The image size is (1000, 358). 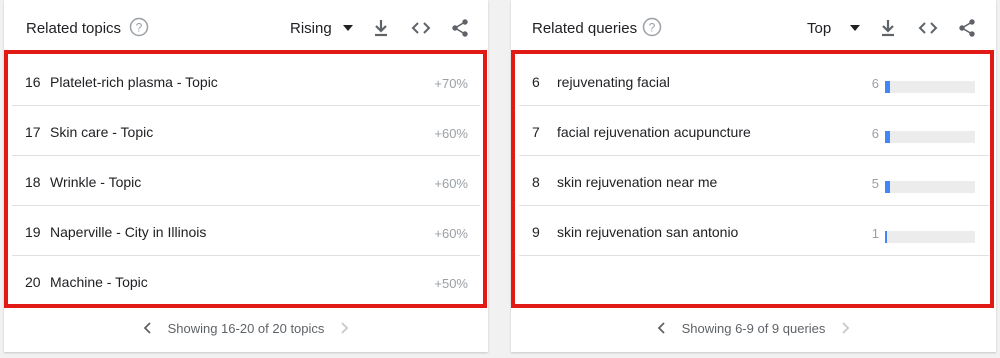 I want to click on filter-dropdown-label: Rising, so click(x=311, y=28).